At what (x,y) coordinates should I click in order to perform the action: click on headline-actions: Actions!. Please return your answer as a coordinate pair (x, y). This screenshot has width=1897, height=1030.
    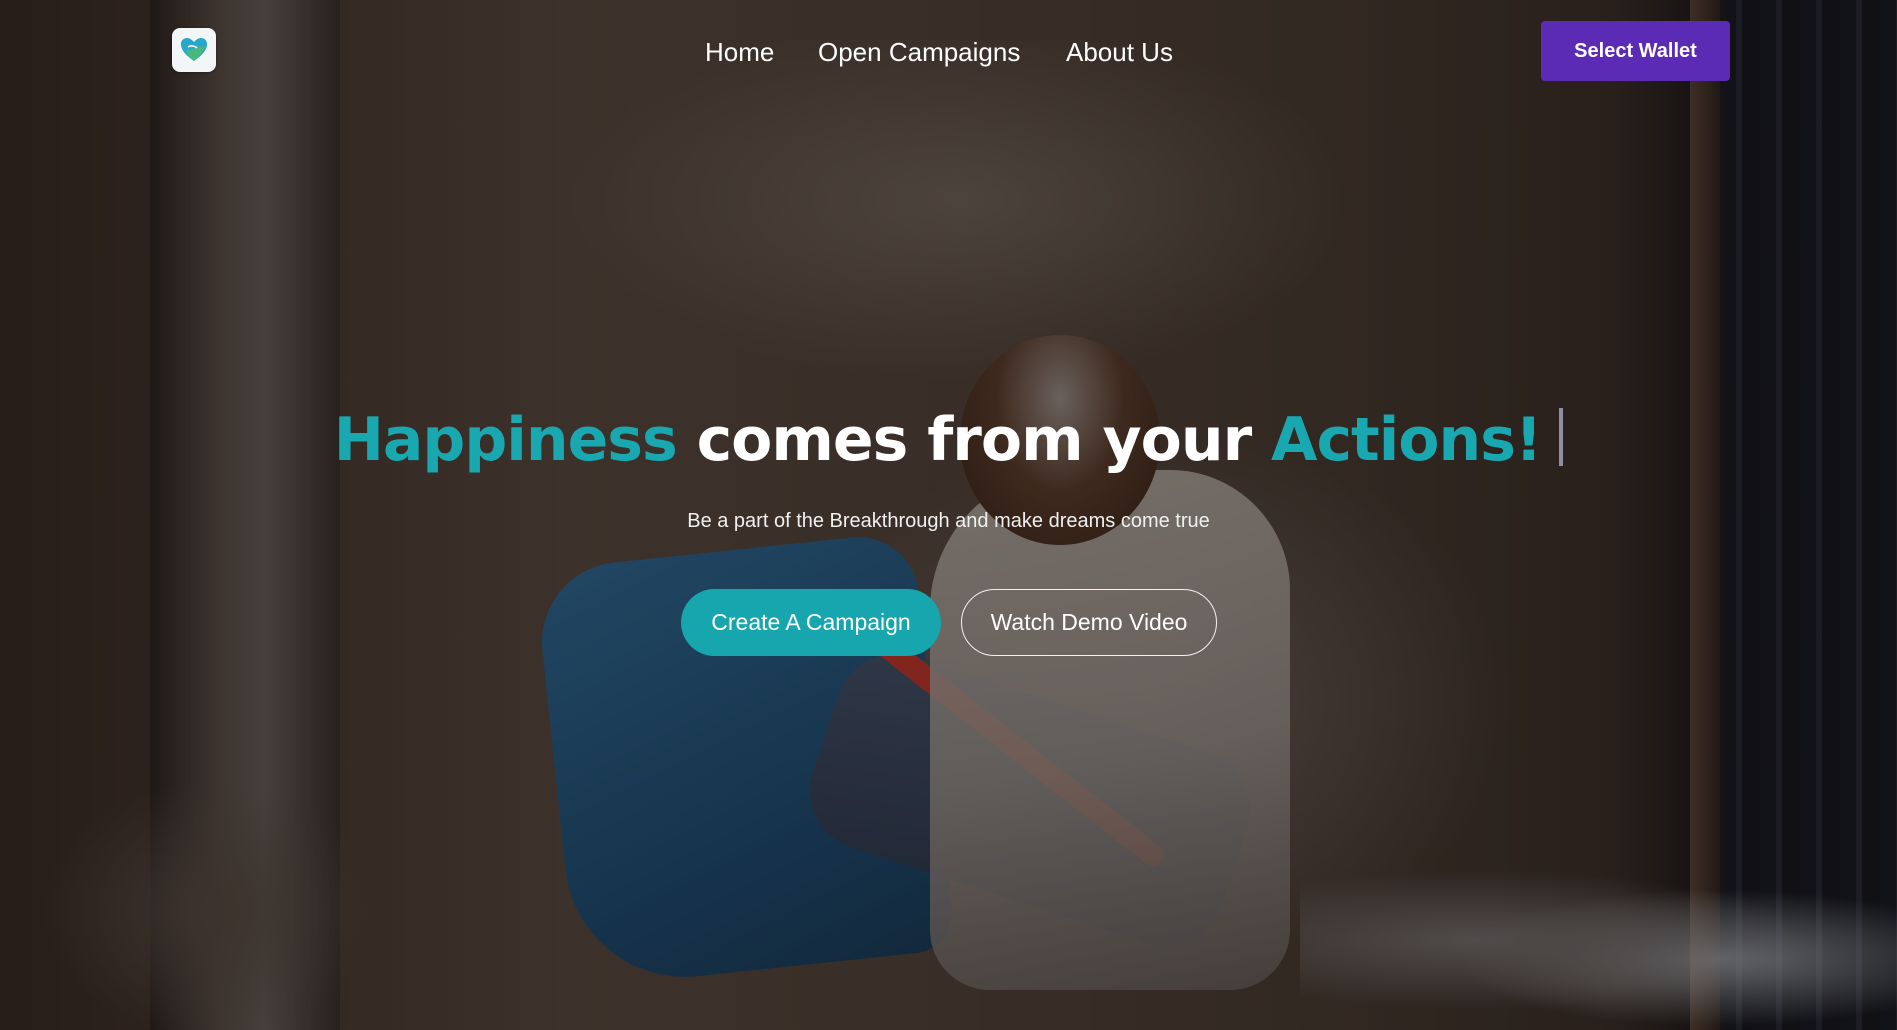
    Looking at the image, I should click on (1406, 440).